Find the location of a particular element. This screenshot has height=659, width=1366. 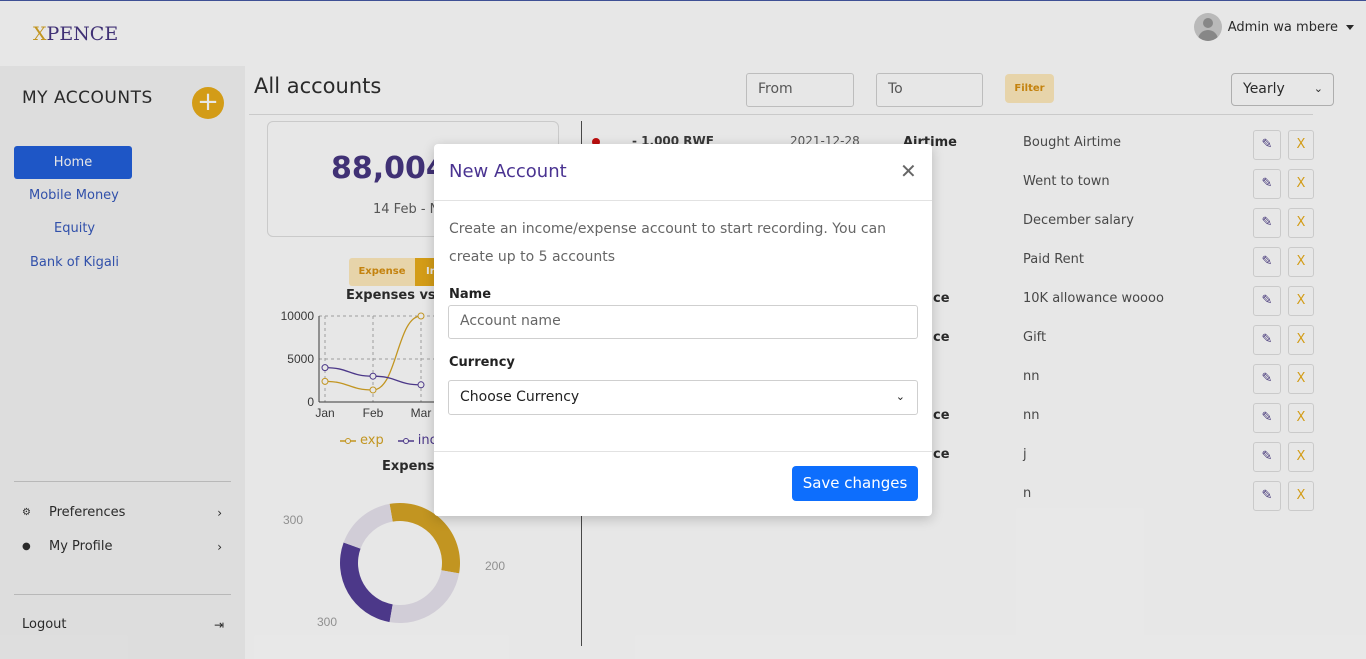

currency-label: Currency is located at coordinates (482, 362).